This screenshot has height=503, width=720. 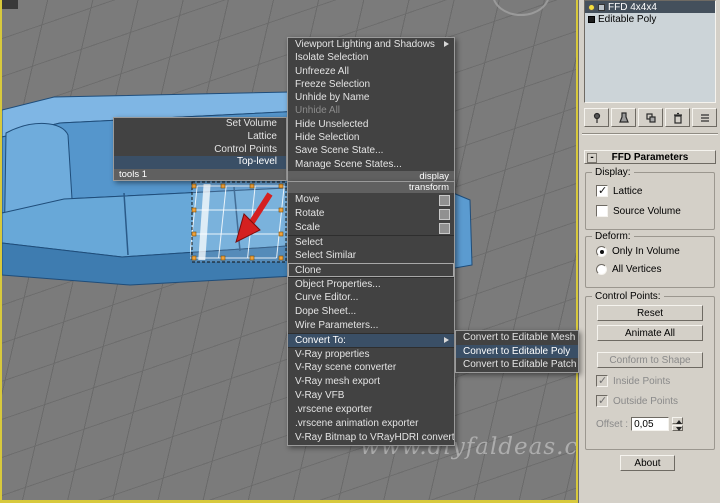 I want to click on menu-item: Freeze Selection, so click(x=371, y=84).